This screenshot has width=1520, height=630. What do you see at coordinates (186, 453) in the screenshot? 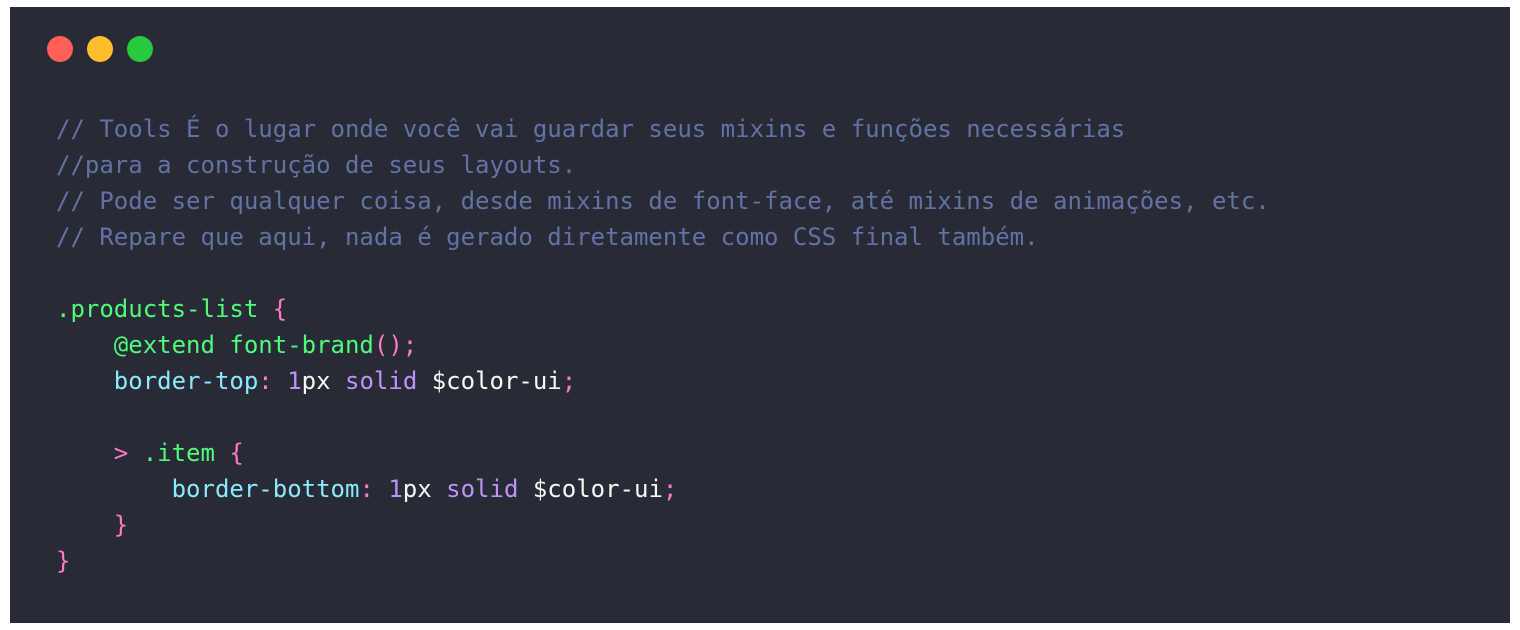
I see `code-token-selector: .item` at bounding box center [186, 453].